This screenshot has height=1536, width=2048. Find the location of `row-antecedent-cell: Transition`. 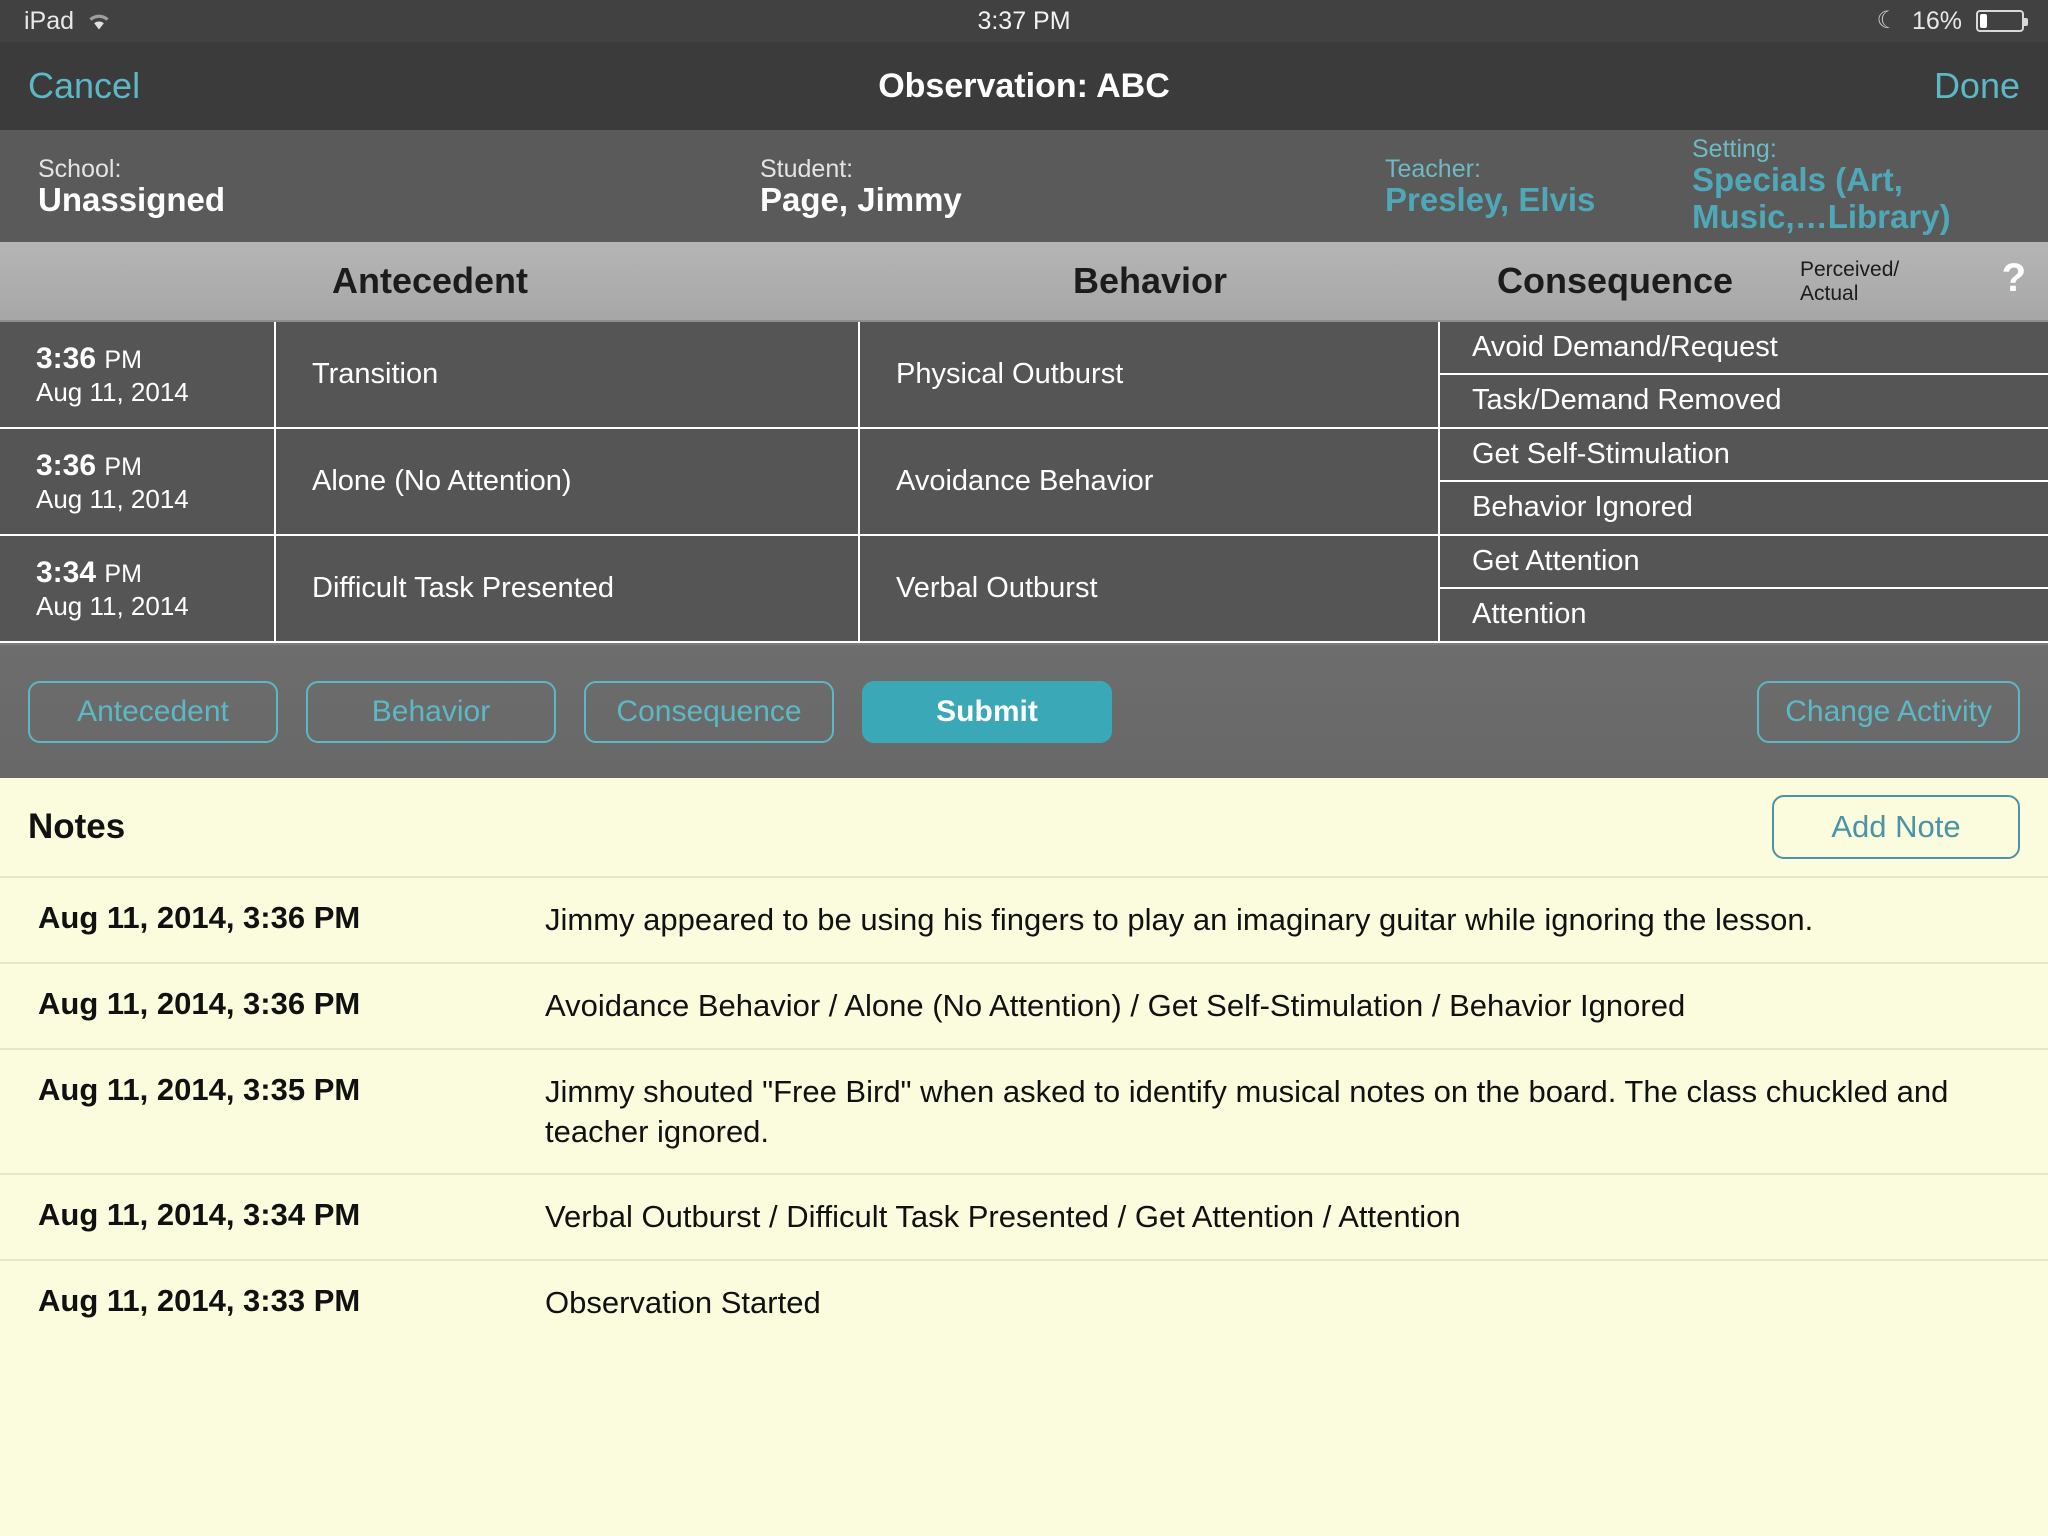

row-antecedent-cell: Transition is located at coordinates (568, 374).